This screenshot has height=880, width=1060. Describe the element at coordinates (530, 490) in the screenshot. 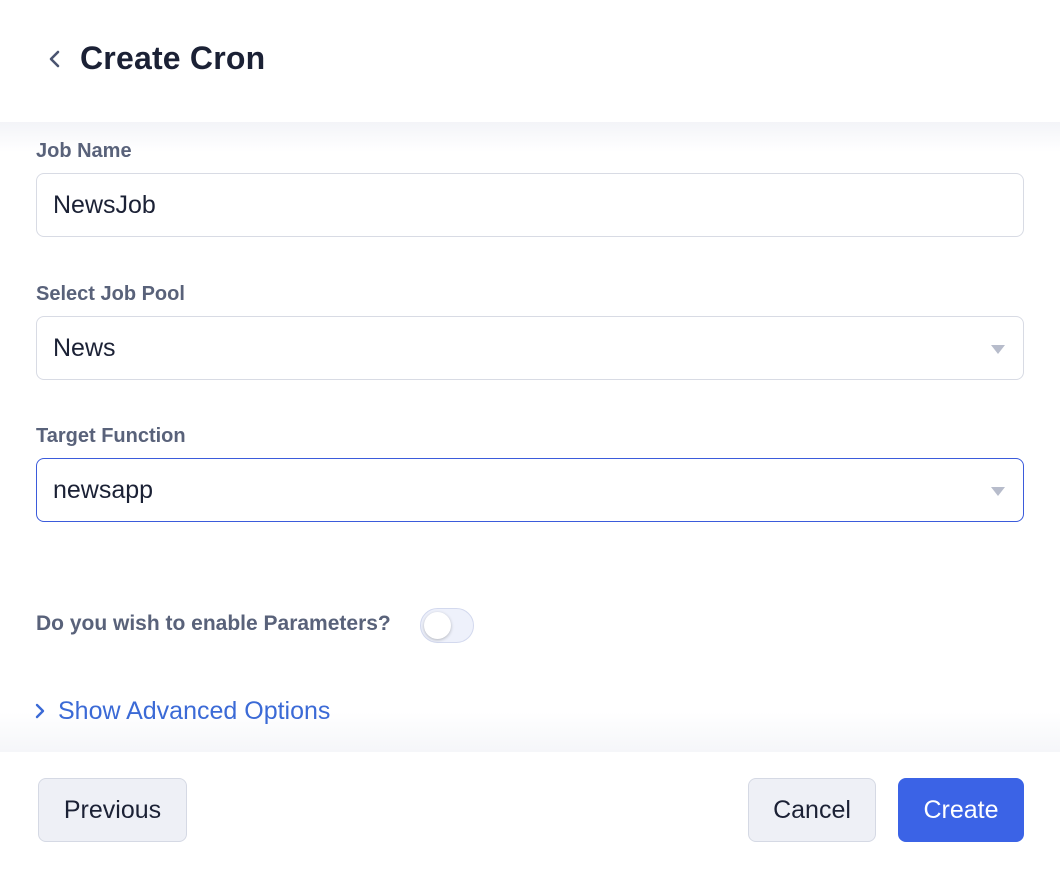

I see `target-function-select: newsapp` at that location.